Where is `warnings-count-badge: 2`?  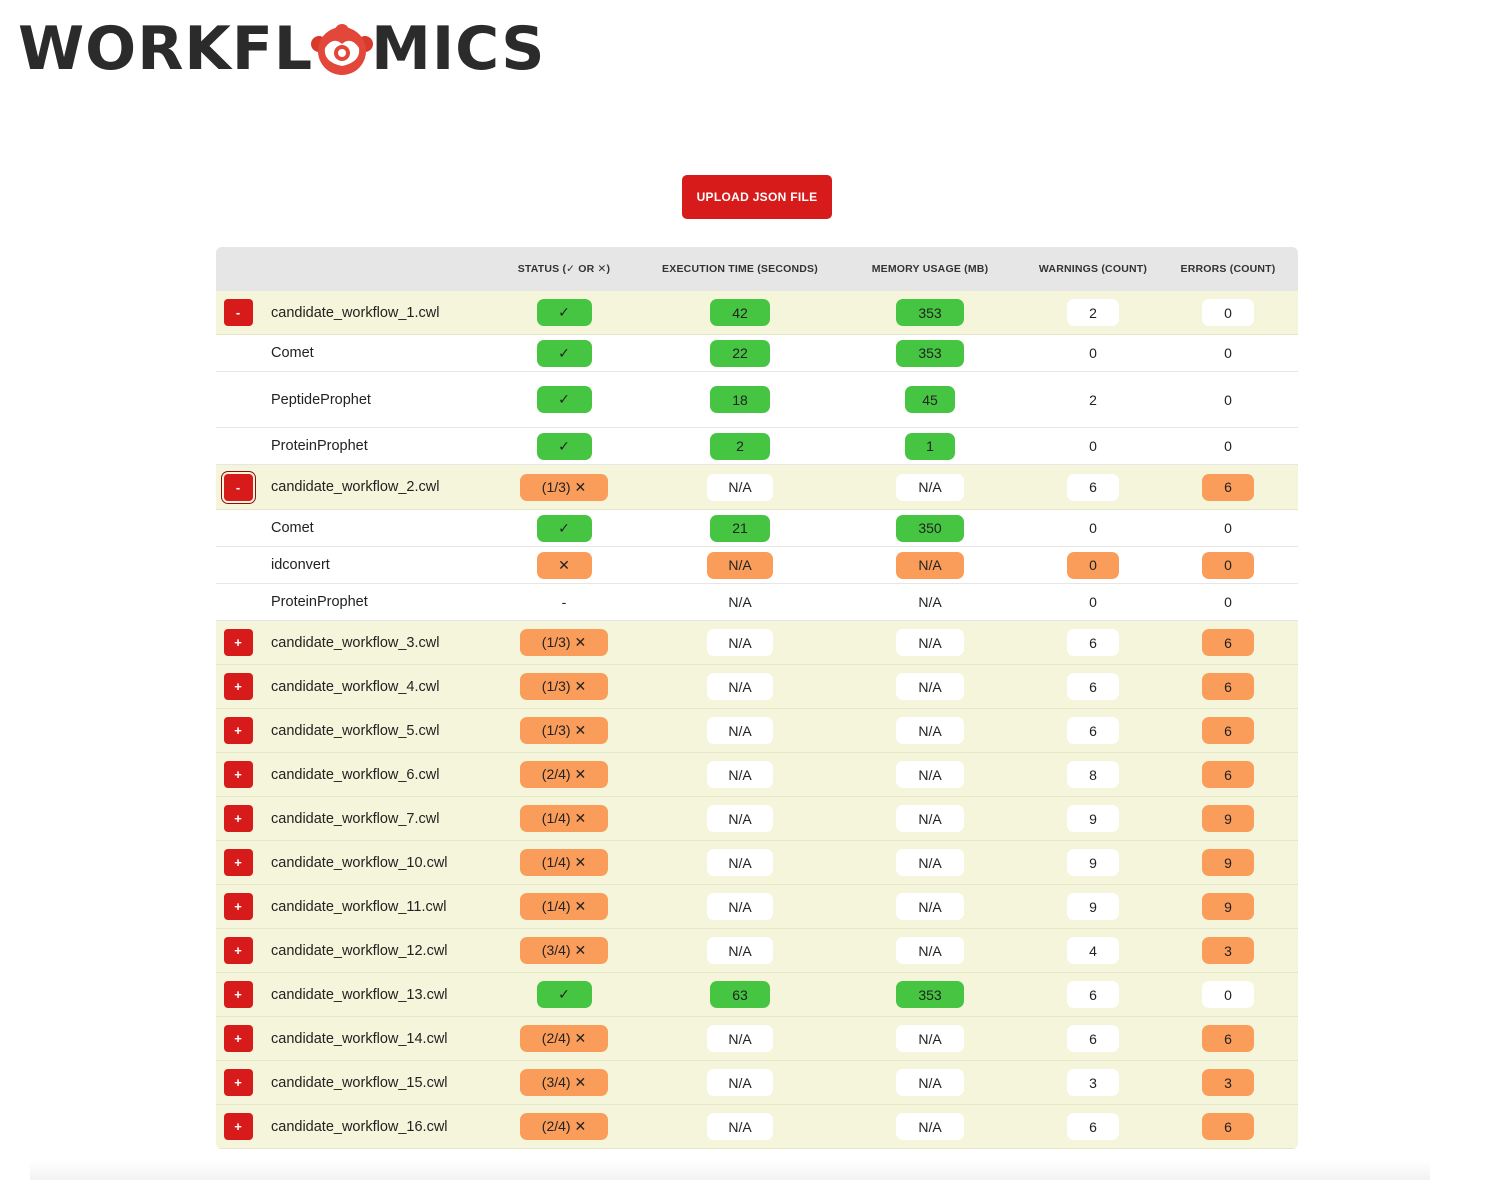 warnings-count-badge: 2 is located at coordinates (1093, 312).